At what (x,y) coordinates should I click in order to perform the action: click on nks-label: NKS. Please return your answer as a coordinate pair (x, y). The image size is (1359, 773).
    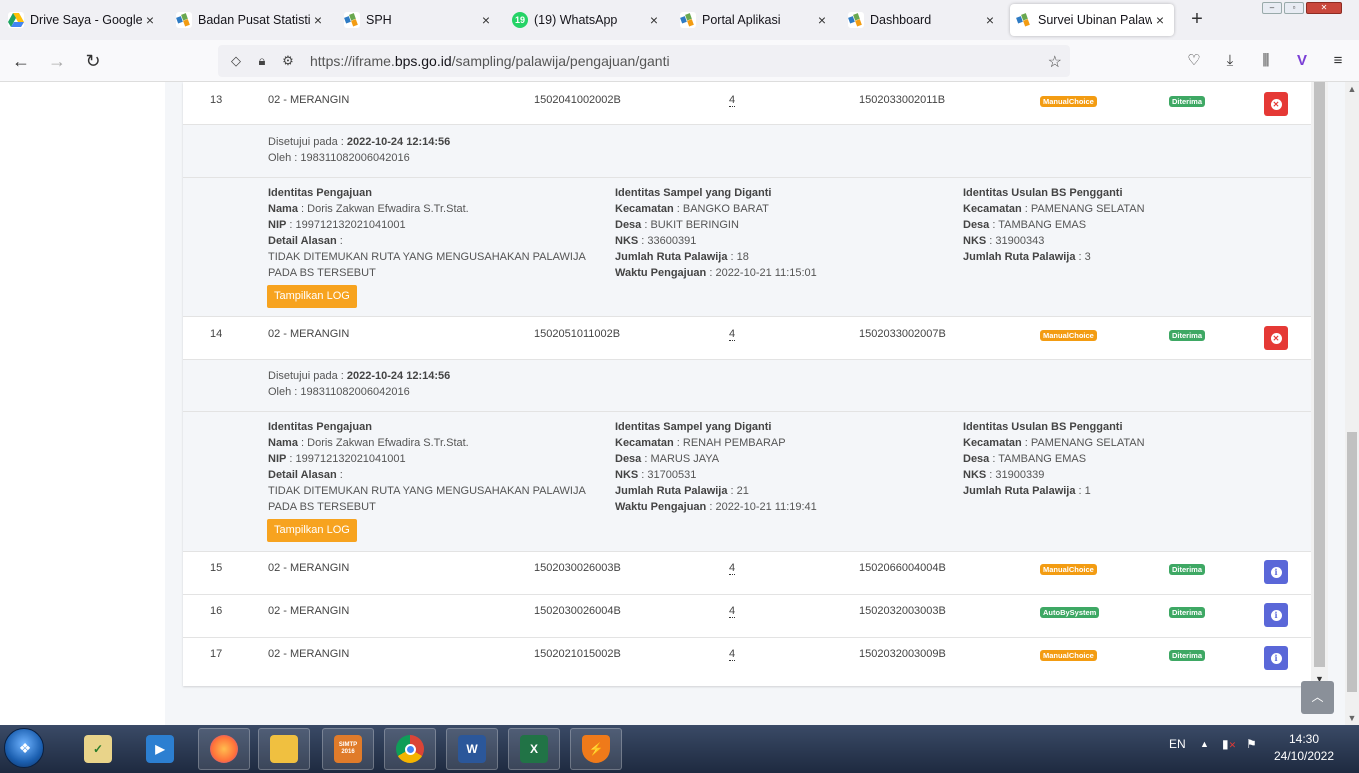
    Looking at the image, I should click on (627, 475).